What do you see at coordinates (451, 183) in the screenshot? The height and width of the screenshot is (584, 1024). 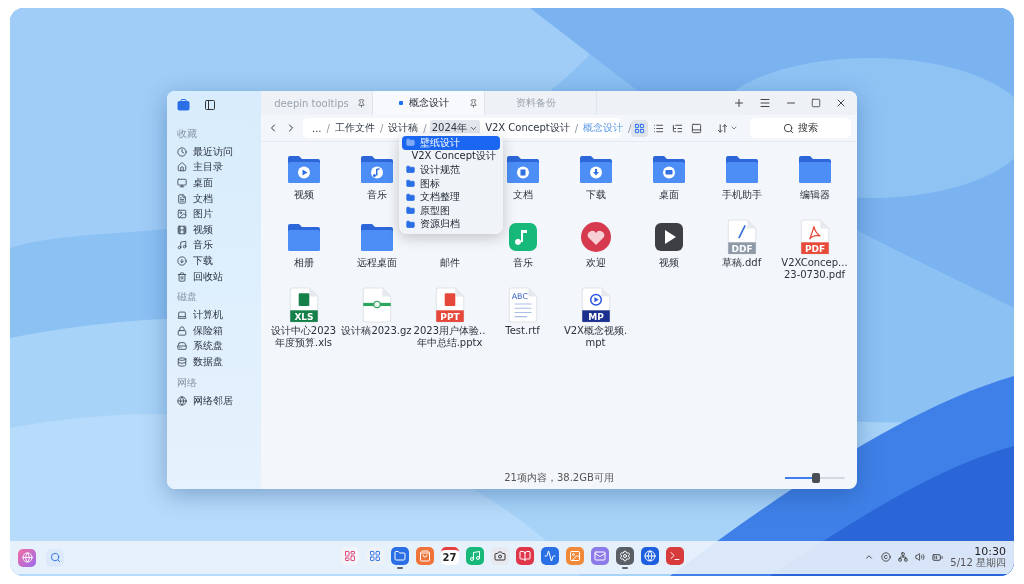 I see `menu-item: 图标` at bounding box center [451, 183].